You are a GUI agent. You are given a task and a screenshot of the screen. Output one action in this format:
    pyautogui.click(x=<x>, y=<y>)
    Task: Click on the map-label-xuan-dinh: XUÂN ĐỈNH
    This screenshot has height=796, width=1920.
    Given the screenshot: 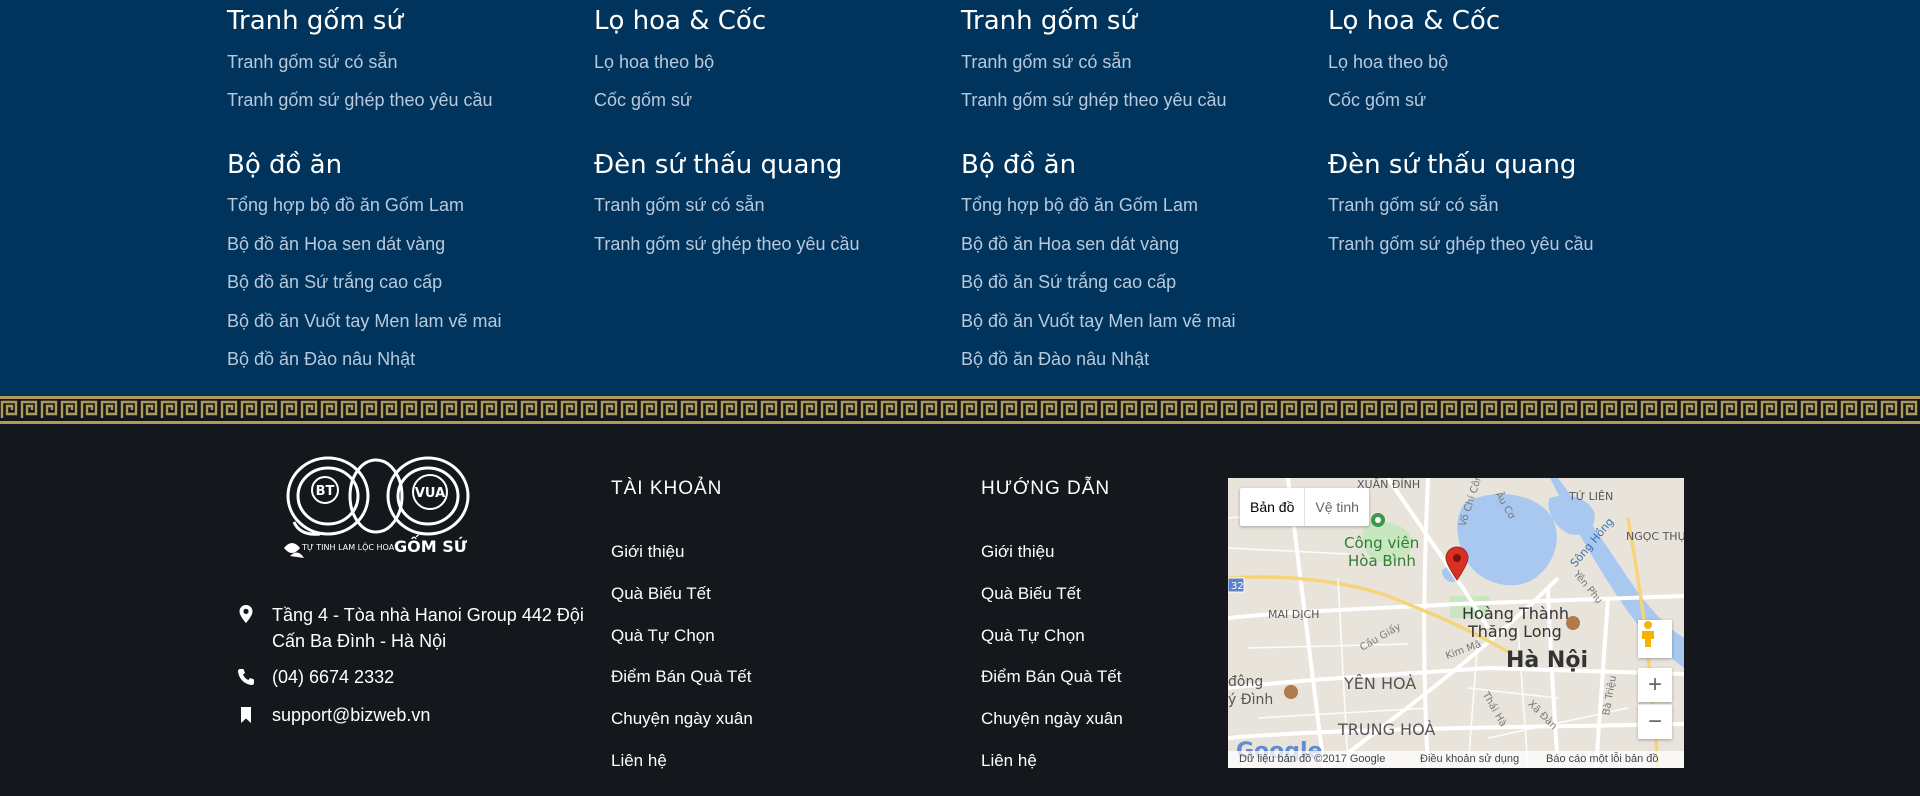 What is the action you would take?
    pyautogui.click(x=1389, y=484)
    